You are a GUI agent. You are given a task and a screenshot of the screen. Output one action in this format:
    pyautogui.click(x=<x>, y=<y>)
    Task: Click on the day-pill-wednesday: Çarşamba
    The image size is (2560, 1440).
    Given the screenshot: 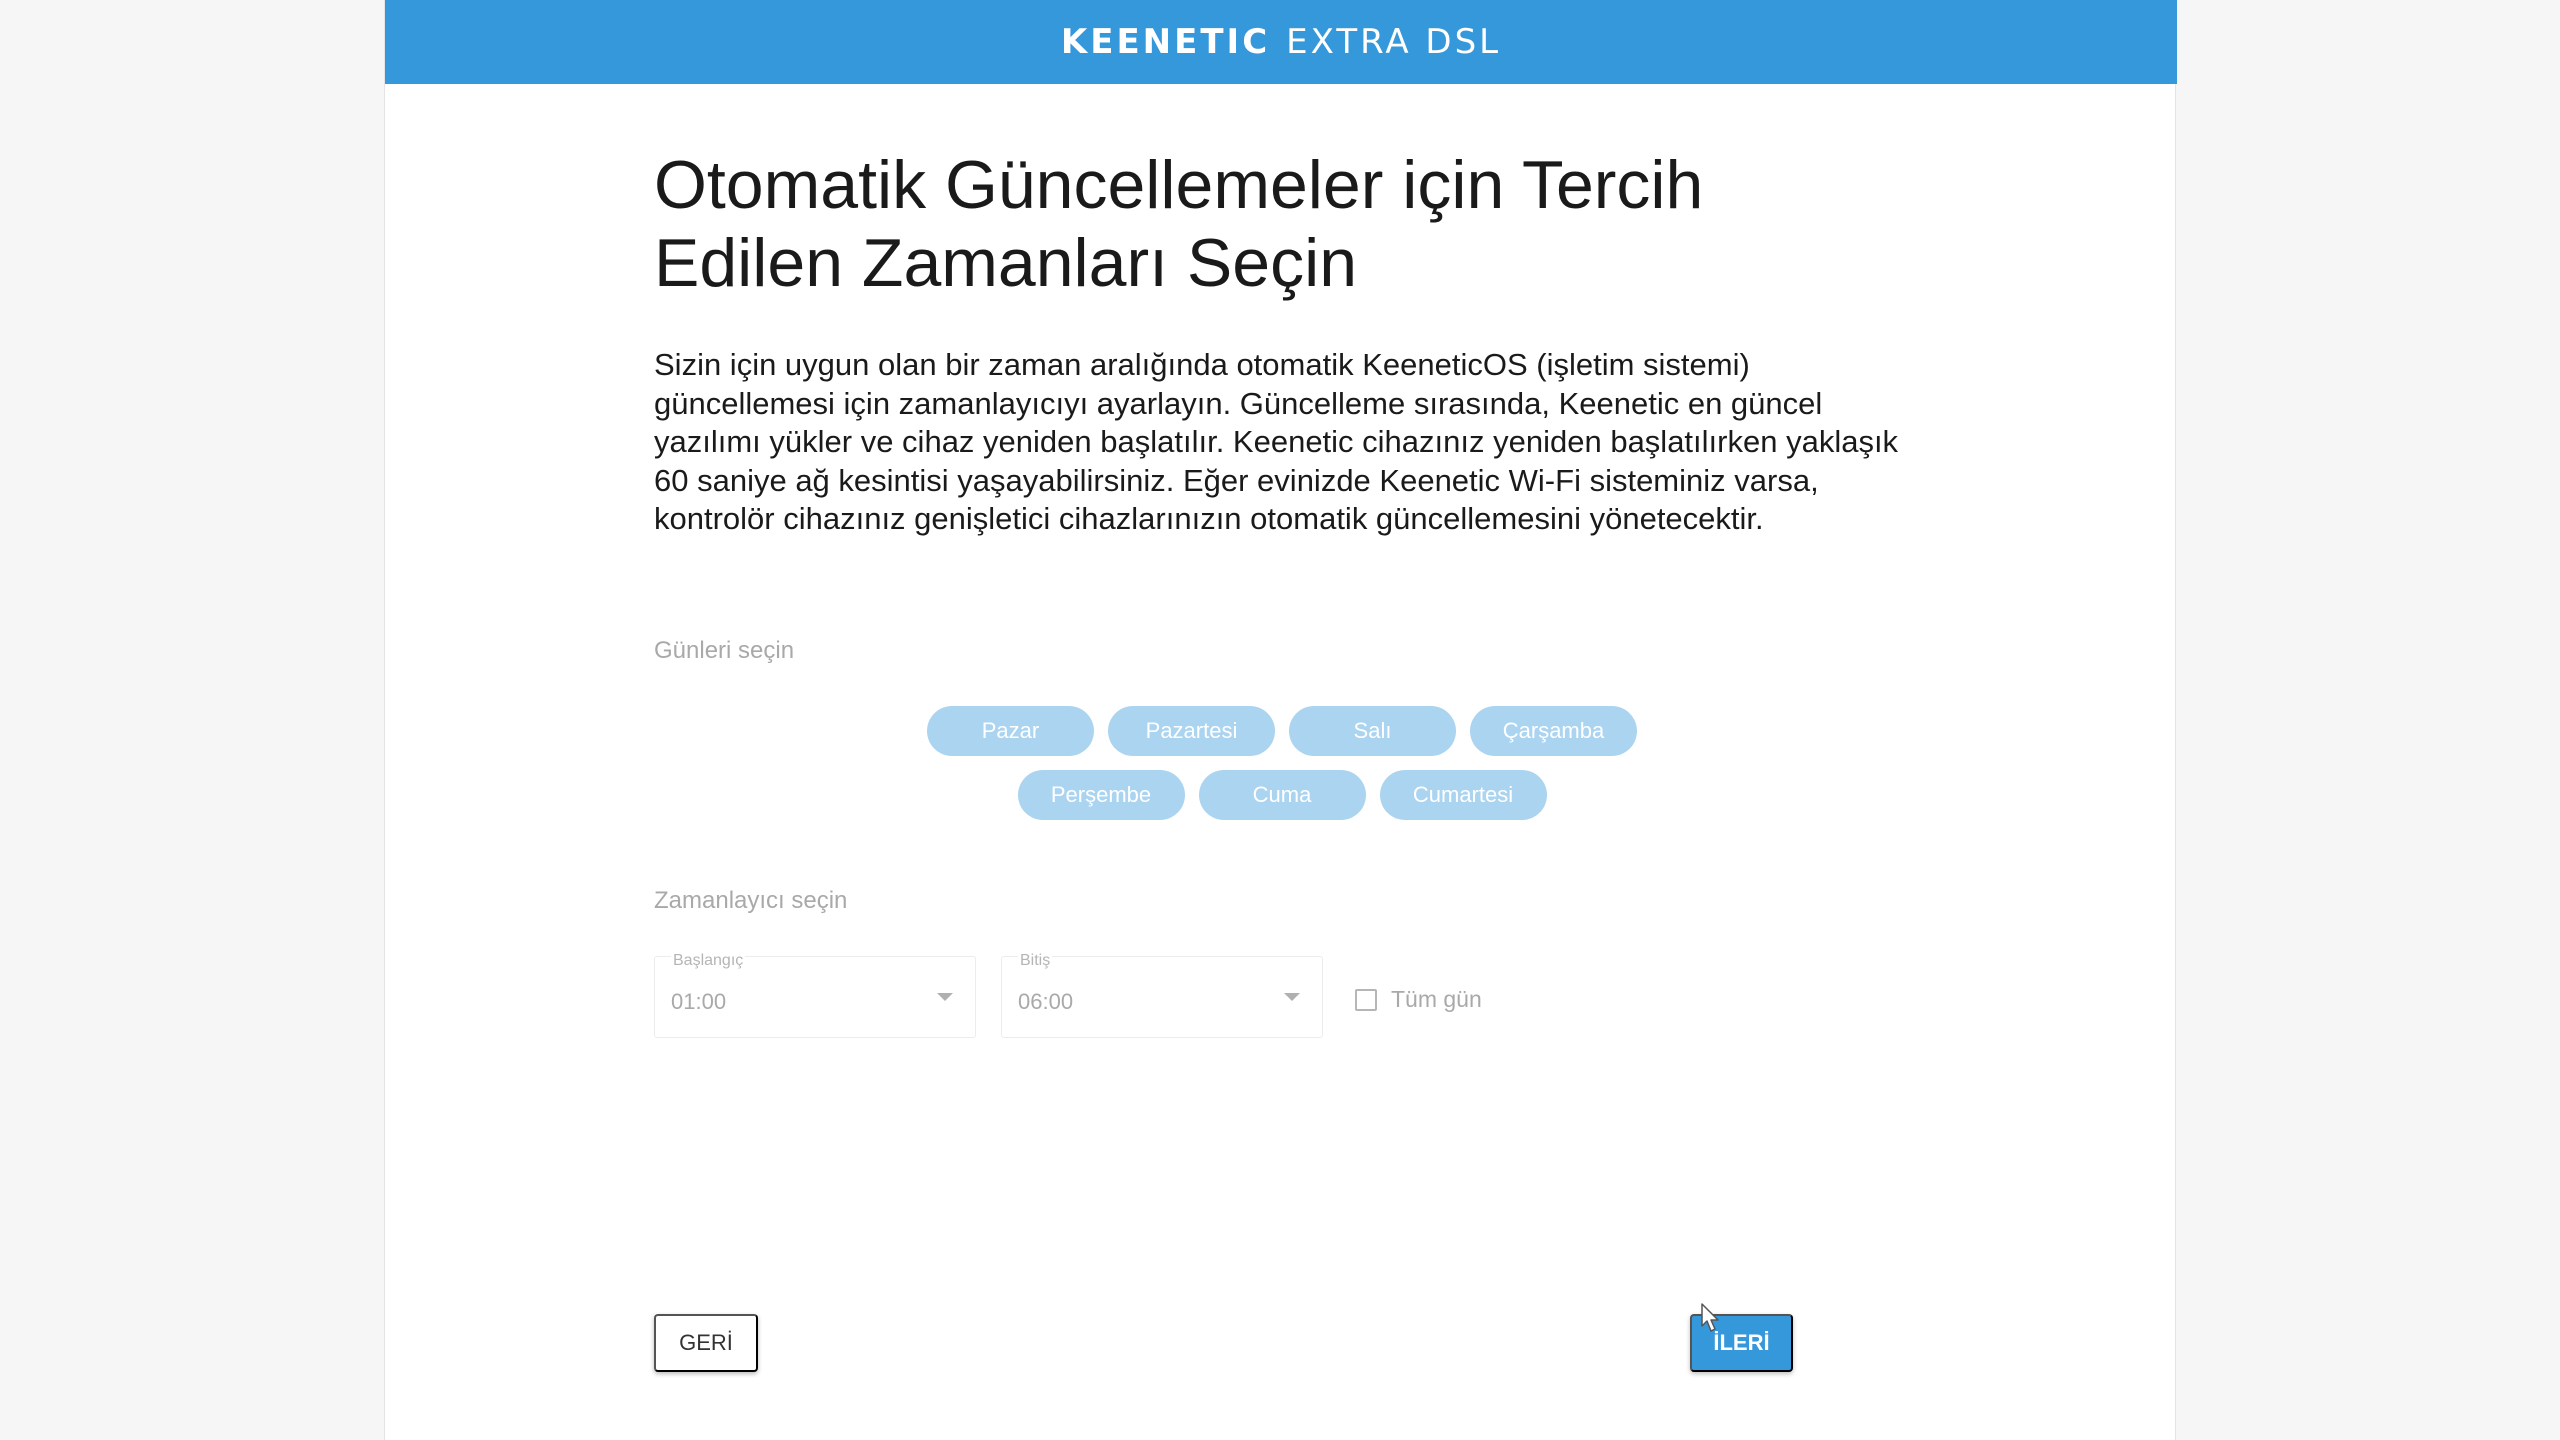 What is the action you would take?
    pyautogui.click(x=1553, y=731)
    